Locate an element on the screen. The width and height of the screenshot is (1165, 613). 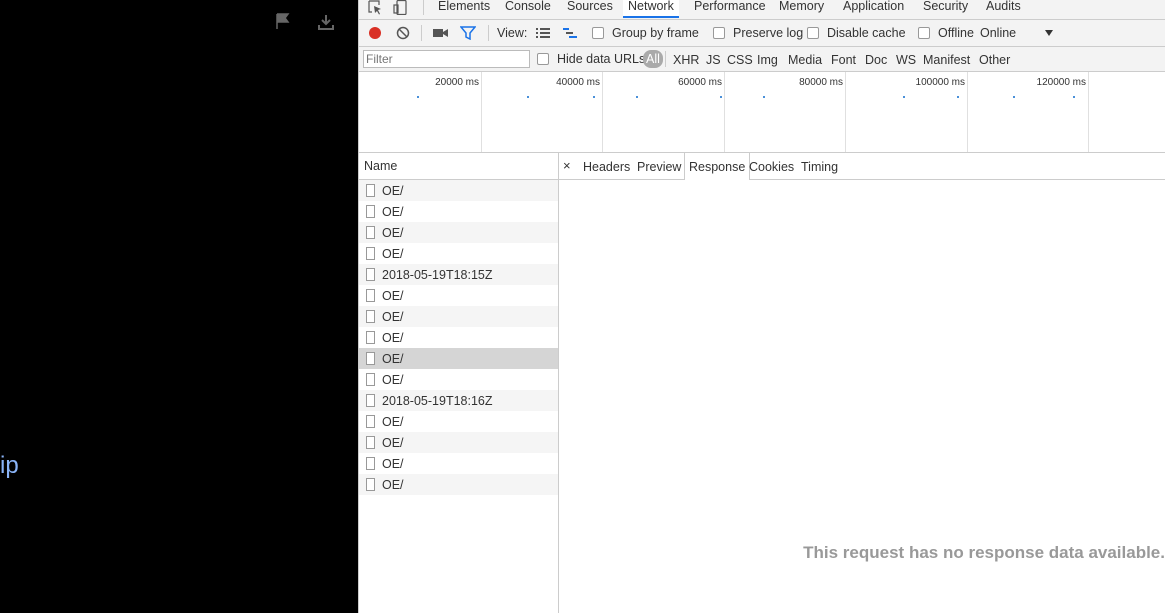
filter-type-media: Media is located at coordinates (805, 59).